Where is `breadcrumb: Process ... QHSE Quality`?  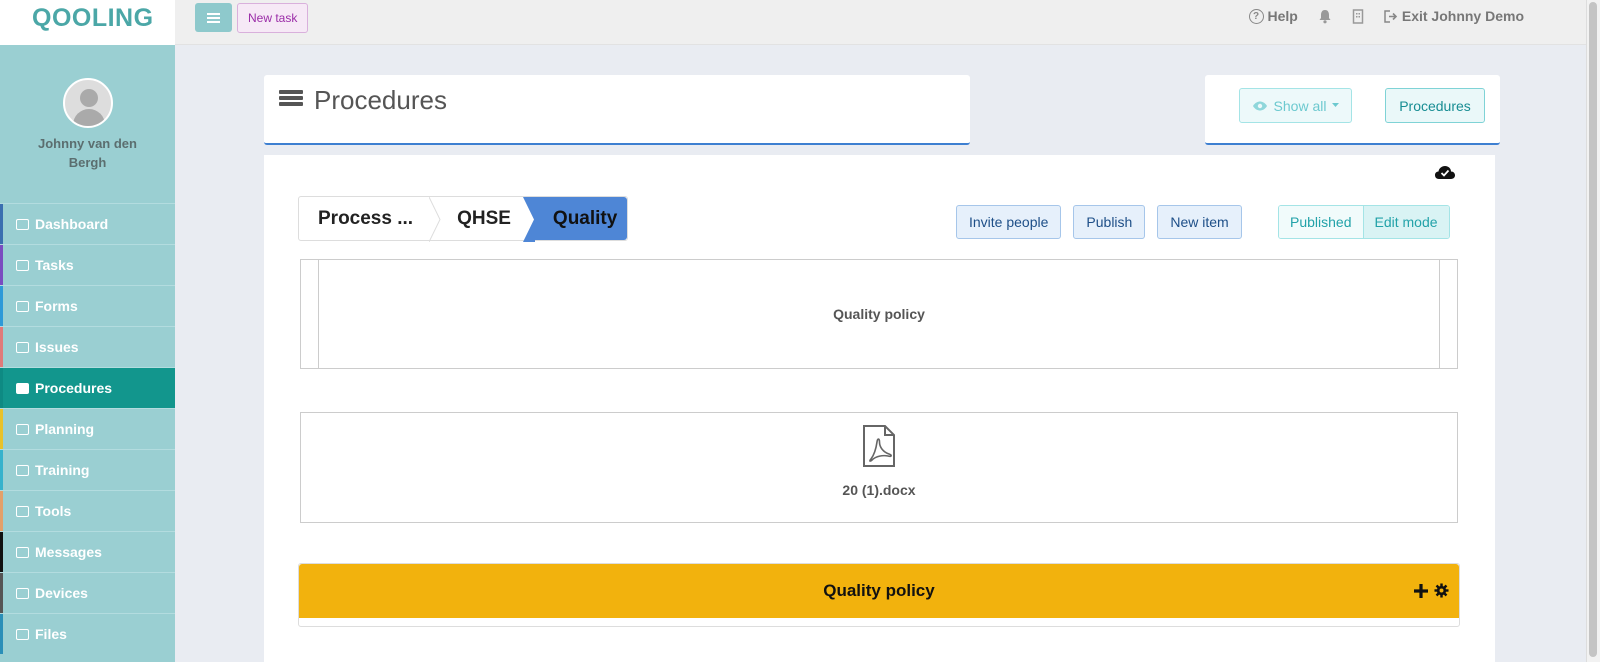
breadcrumb: Process ... QHSE Quality is located at coordinates (463, 219).